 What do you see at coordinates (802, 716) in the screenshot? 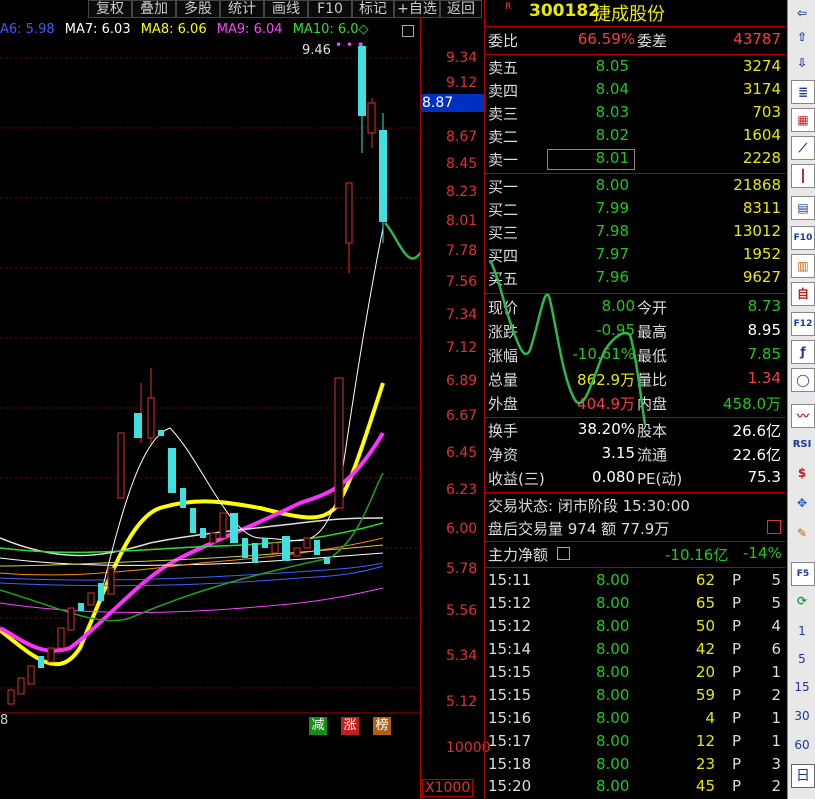
I see `period-30: 30` at bounding box center [802, 716].